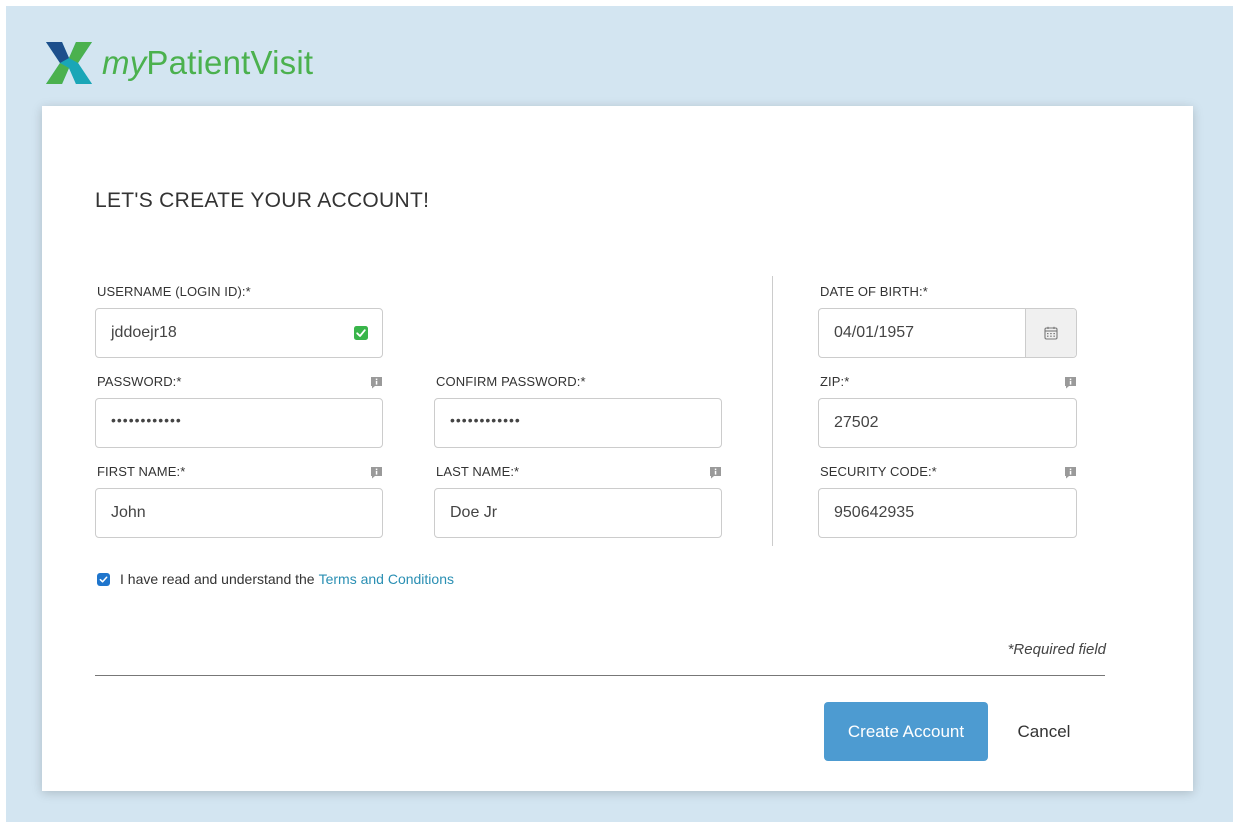 The width and height of the screenshot is (1233, 822). I want to click on dob-field: DATE OF BIRTH:* 04/01/1957, so click(947, 322).